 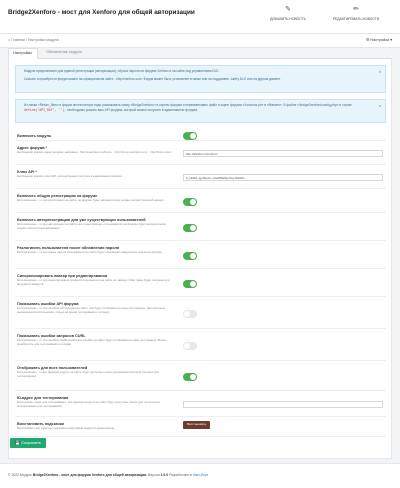 I want to click on setting-label: Включить модуль, so click(x=34, y=136).